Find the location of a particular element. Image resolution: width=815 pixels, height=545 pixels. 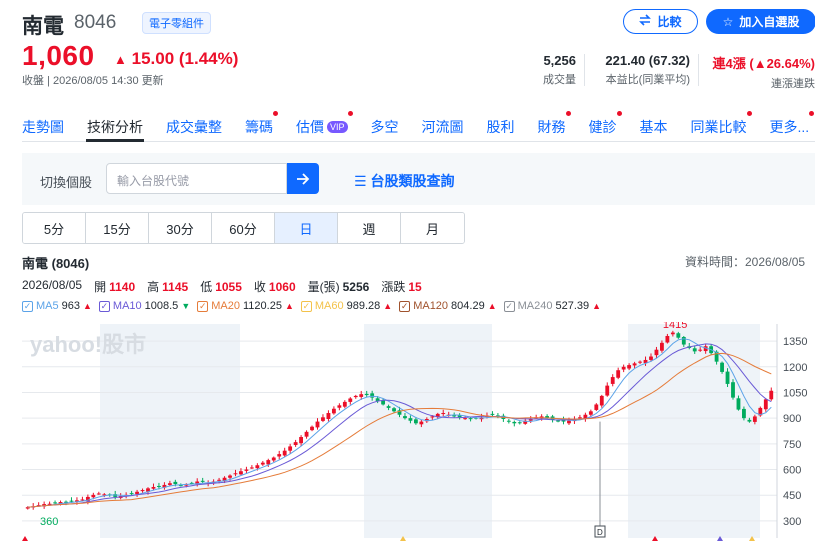

period-30m: 30分 is located at coordinates (180, 228).